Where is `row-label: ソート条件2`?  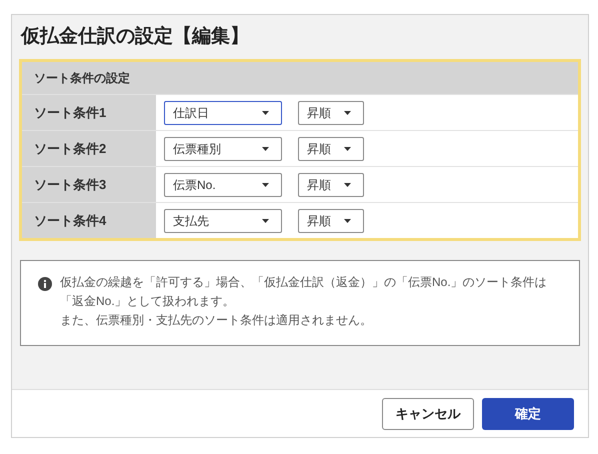 row-label: ソート条件2 is located at coordinates (89, 148).